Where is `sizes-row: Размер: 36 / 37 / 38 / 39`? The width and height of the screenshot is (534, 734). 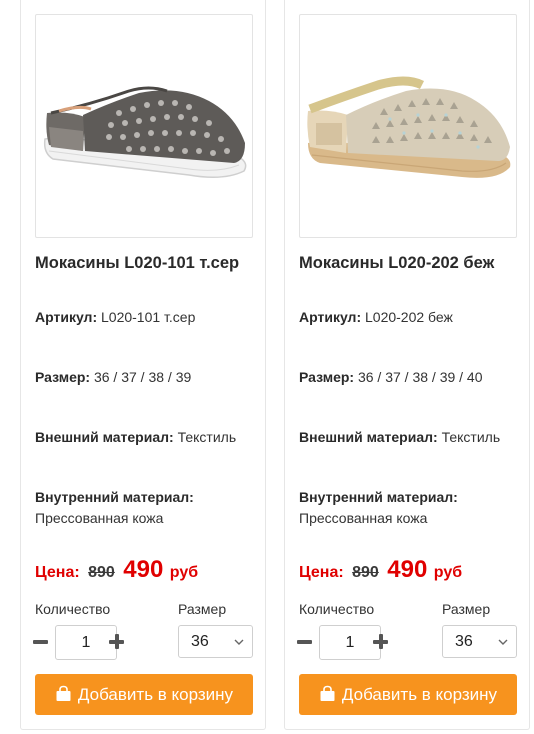 sizes-row: Размер: 36 / 37 / 38 / 39 is located at coordinates (147, 377).